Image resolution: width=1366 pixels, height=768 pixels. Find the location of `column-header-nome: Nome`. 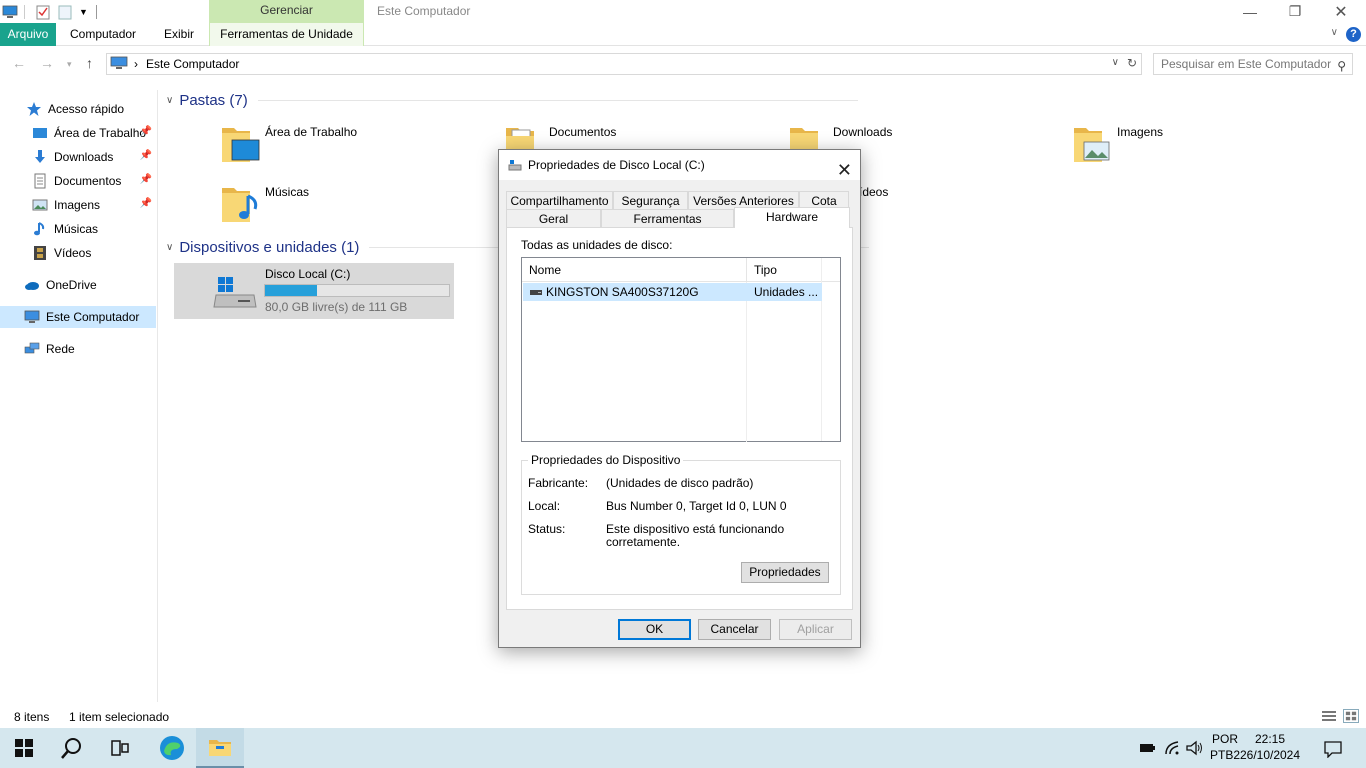

column-header-nome: Nome is located at coordinates (634, 270).